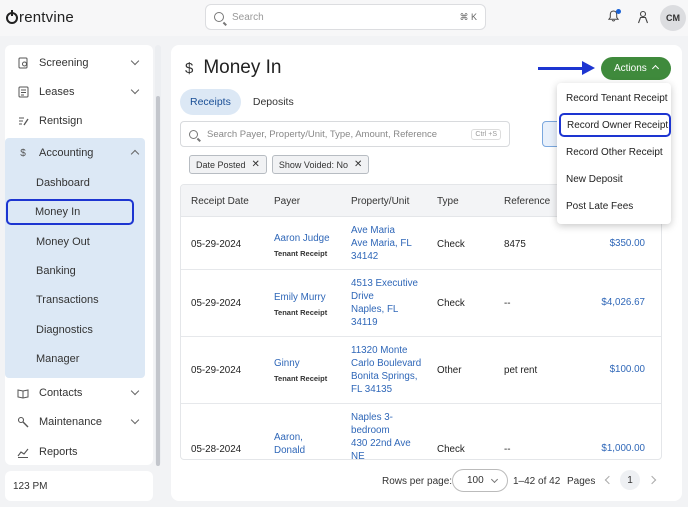 Image resolution: width=688 pixels, height=507 pixels. What do you see at coordinates (23, 63) in the screenshot?
I see `screening-icon` at bounding box center [23, 63].